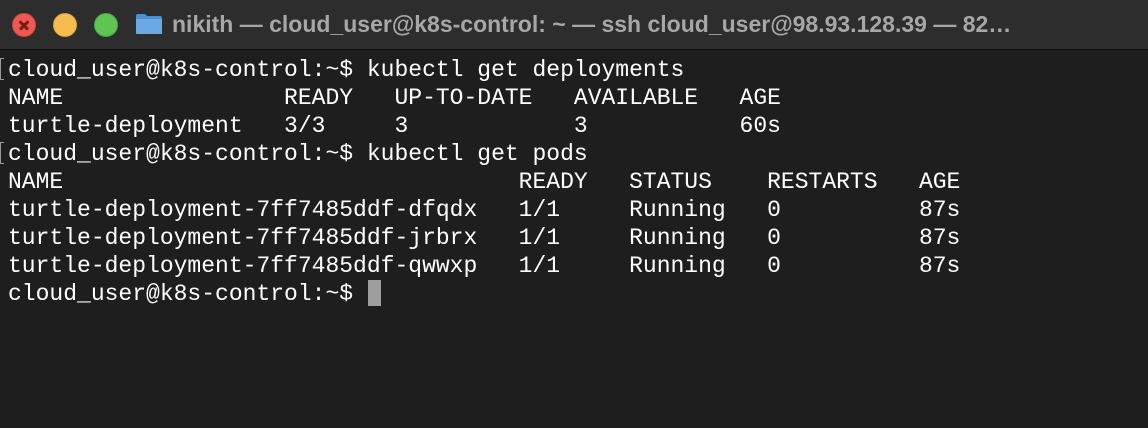 The height and width of the screenshot is (428, 1148). I want to click on terminal-line: NAME READY STATUS RESTARTS AGE, so click(574, 182).